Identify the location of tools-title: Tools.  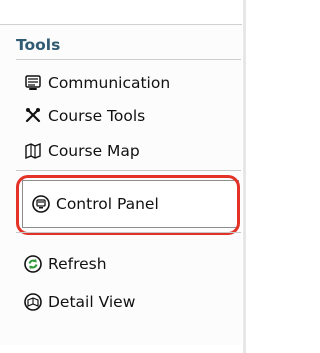
(38, 45).